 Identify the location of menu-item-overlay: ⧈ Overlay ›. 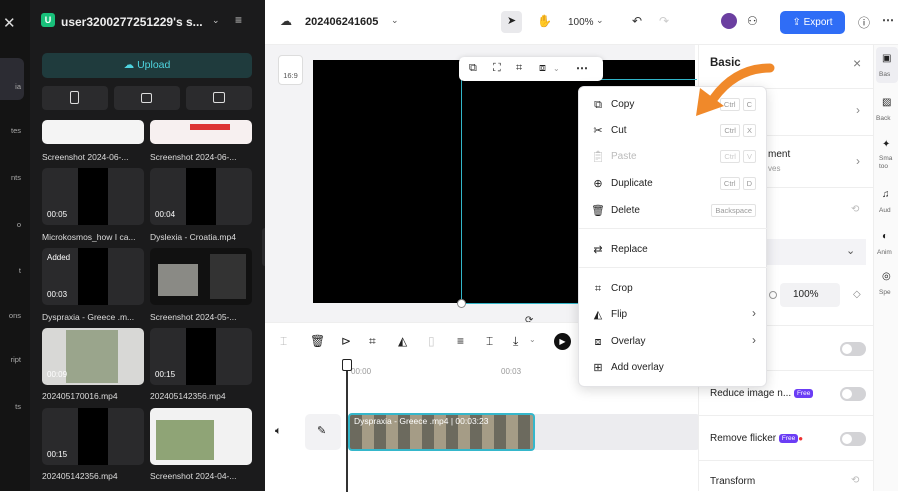
(673, 342).